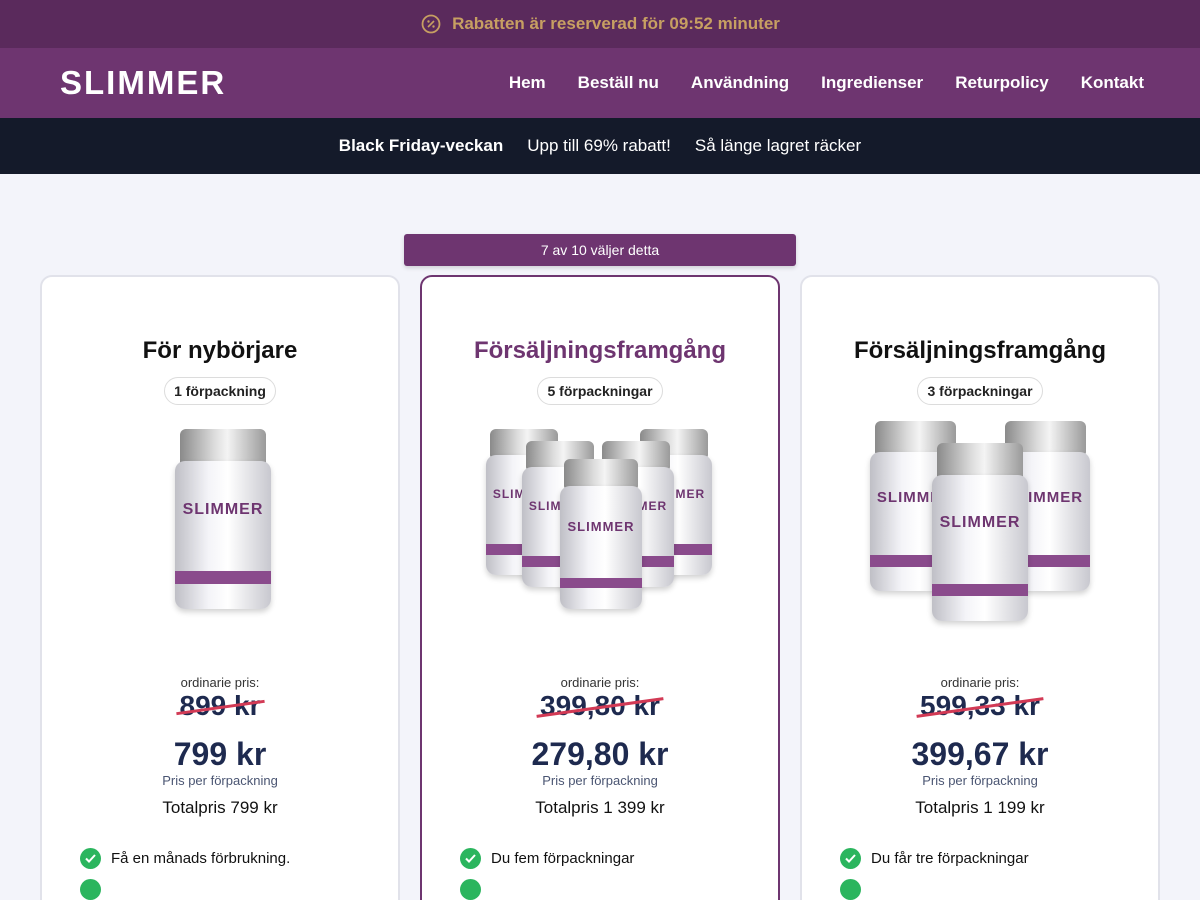 This screenshot has height=900, width=1200. I want to click on site-logo: SLIMMER, so click(143, 83).